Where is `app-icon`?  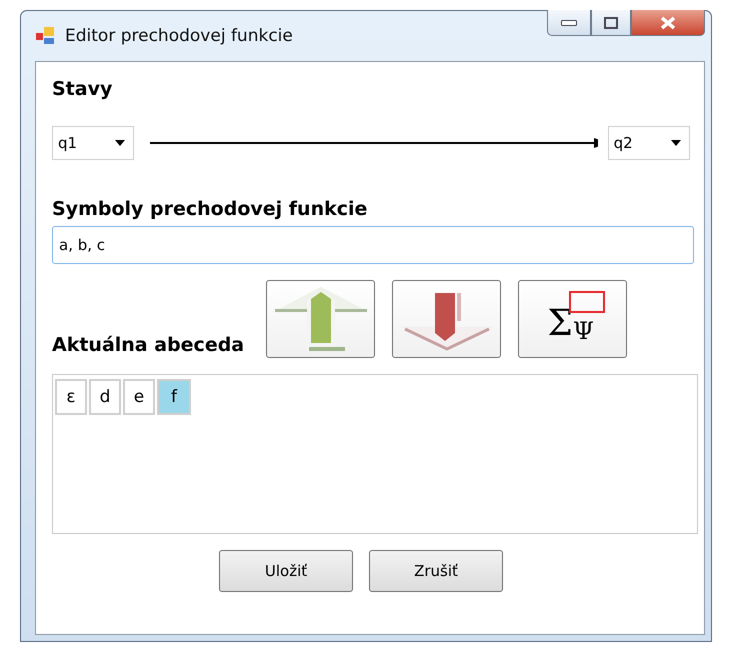 app-icon is located at coordinates (45, 36).